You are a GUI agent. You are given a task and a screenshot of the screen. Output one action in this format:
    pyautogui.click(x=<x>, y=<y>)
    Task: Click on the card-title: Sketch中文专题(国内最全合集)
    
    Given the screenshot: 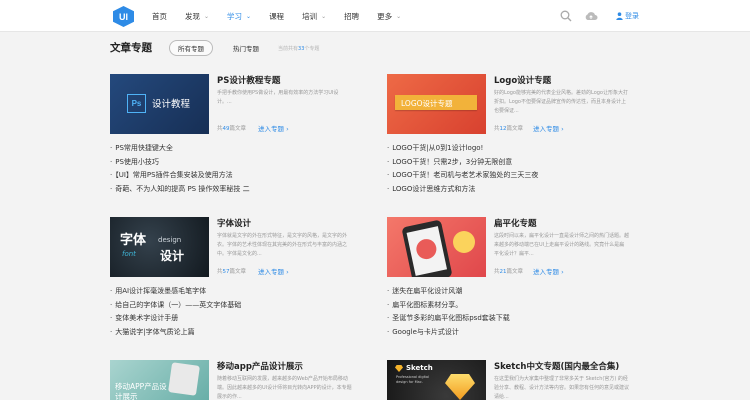 What is the action you would take?
    pyautogui.click(x=556, y=366)
    